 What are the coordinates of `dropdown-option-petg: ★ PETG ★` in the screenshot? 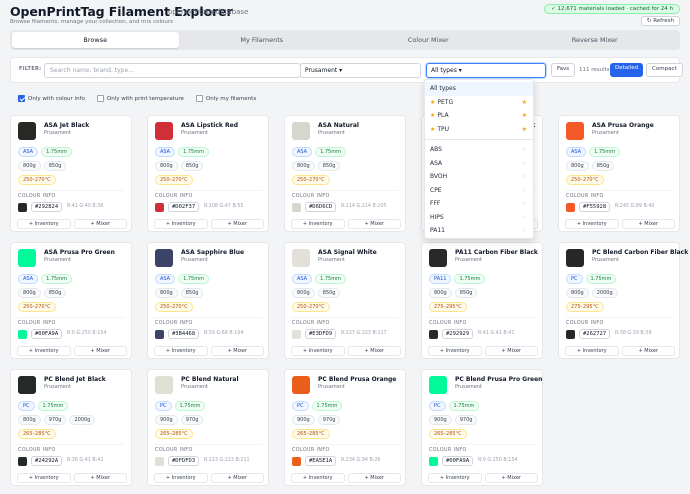 It's located at (479, 103).